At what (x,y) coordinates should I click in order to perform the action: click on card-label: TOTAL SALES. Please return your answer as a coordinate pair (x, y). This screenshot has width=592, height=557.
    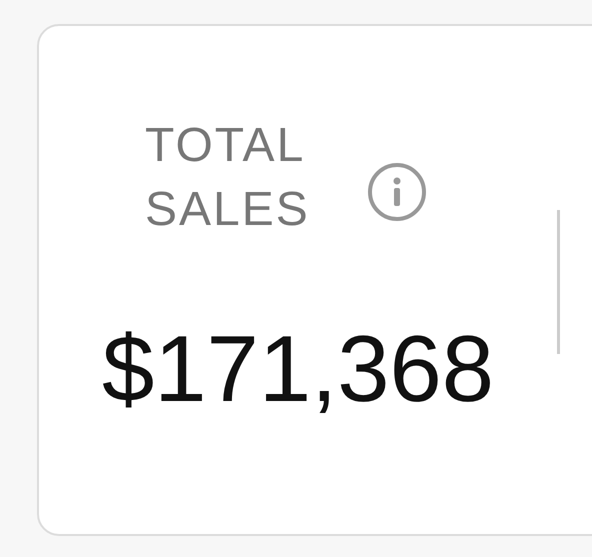
    Looking at the image, I should click on (228, 178).